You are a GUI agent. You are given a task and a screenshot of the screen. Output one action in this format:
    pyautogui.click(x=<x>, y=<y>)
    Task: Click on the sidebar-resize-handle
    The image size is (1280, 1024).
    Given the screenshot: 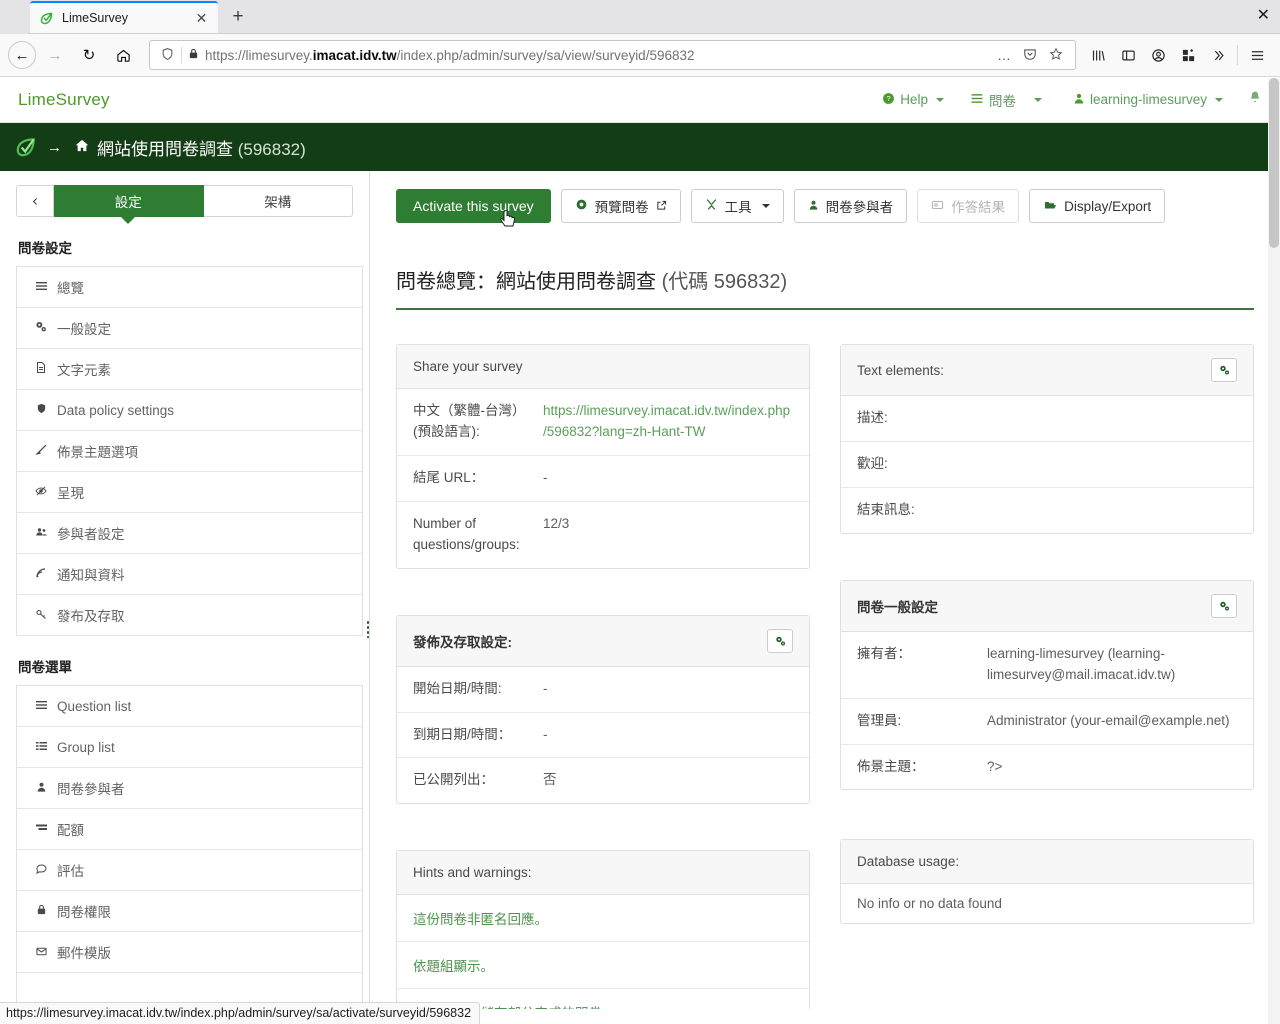 What is the action you would take?
    pyautogui.click(x=367, y=629)
    